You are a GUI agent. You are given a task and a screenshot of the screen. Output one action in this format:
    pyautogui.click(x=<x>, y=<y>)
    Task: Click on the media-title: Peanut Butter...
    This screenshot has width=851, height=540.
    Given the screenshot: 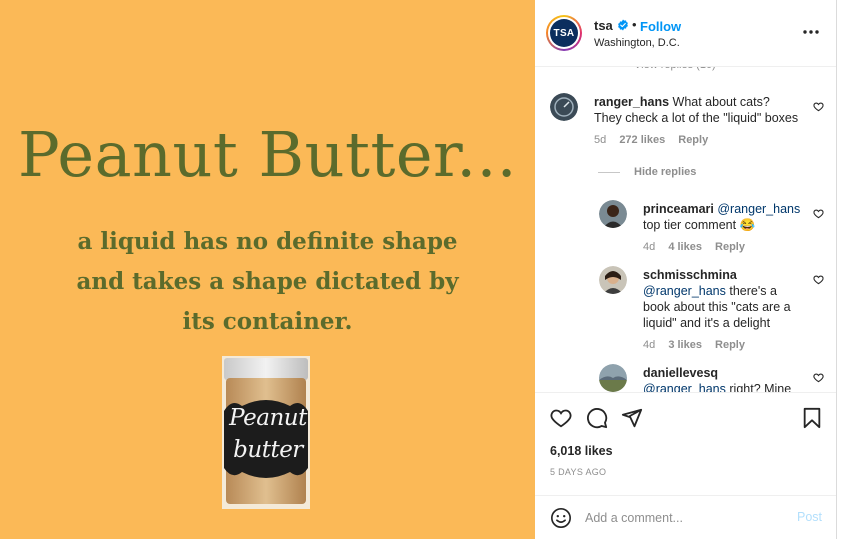 What is the action you would take?
    pyautogui.click(x=267, y=154)
    